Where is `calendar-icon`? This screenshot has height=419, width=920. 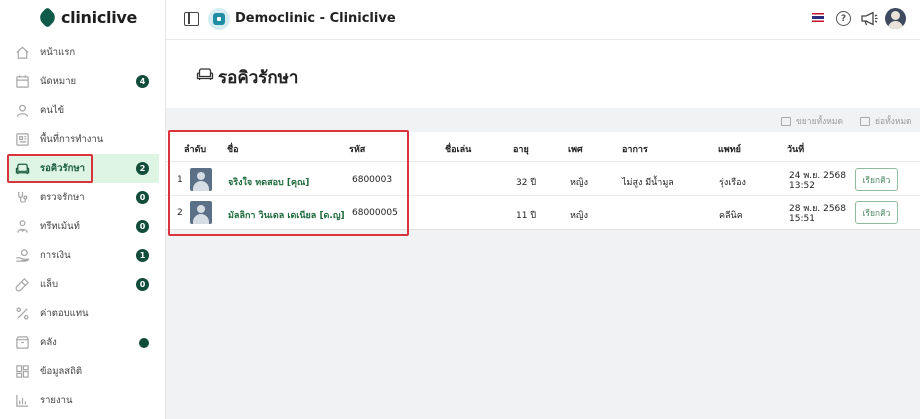
calendar-icon is located at coordinates (22, 82).